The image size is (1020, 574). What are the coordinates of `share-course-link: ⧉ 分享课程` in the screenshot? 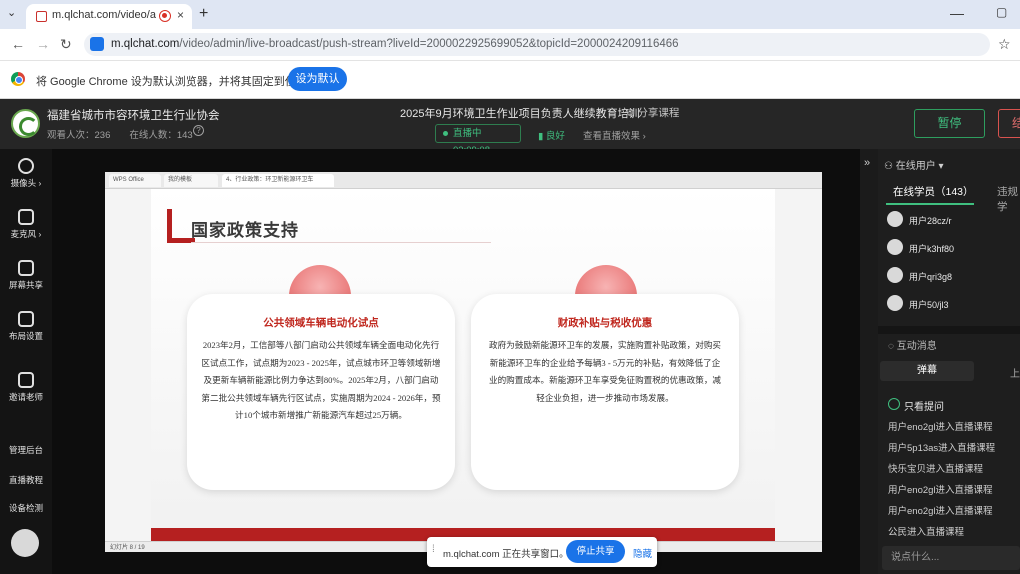 It's located at (653, 112).